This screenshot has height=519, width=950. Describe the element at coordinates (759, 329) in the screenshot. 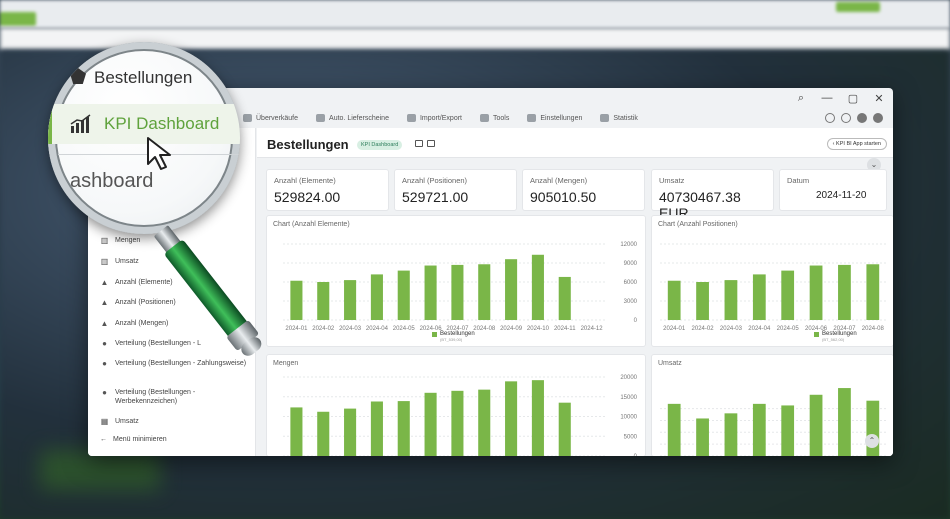

I see `x-tick-label: 2024-04` at that location.